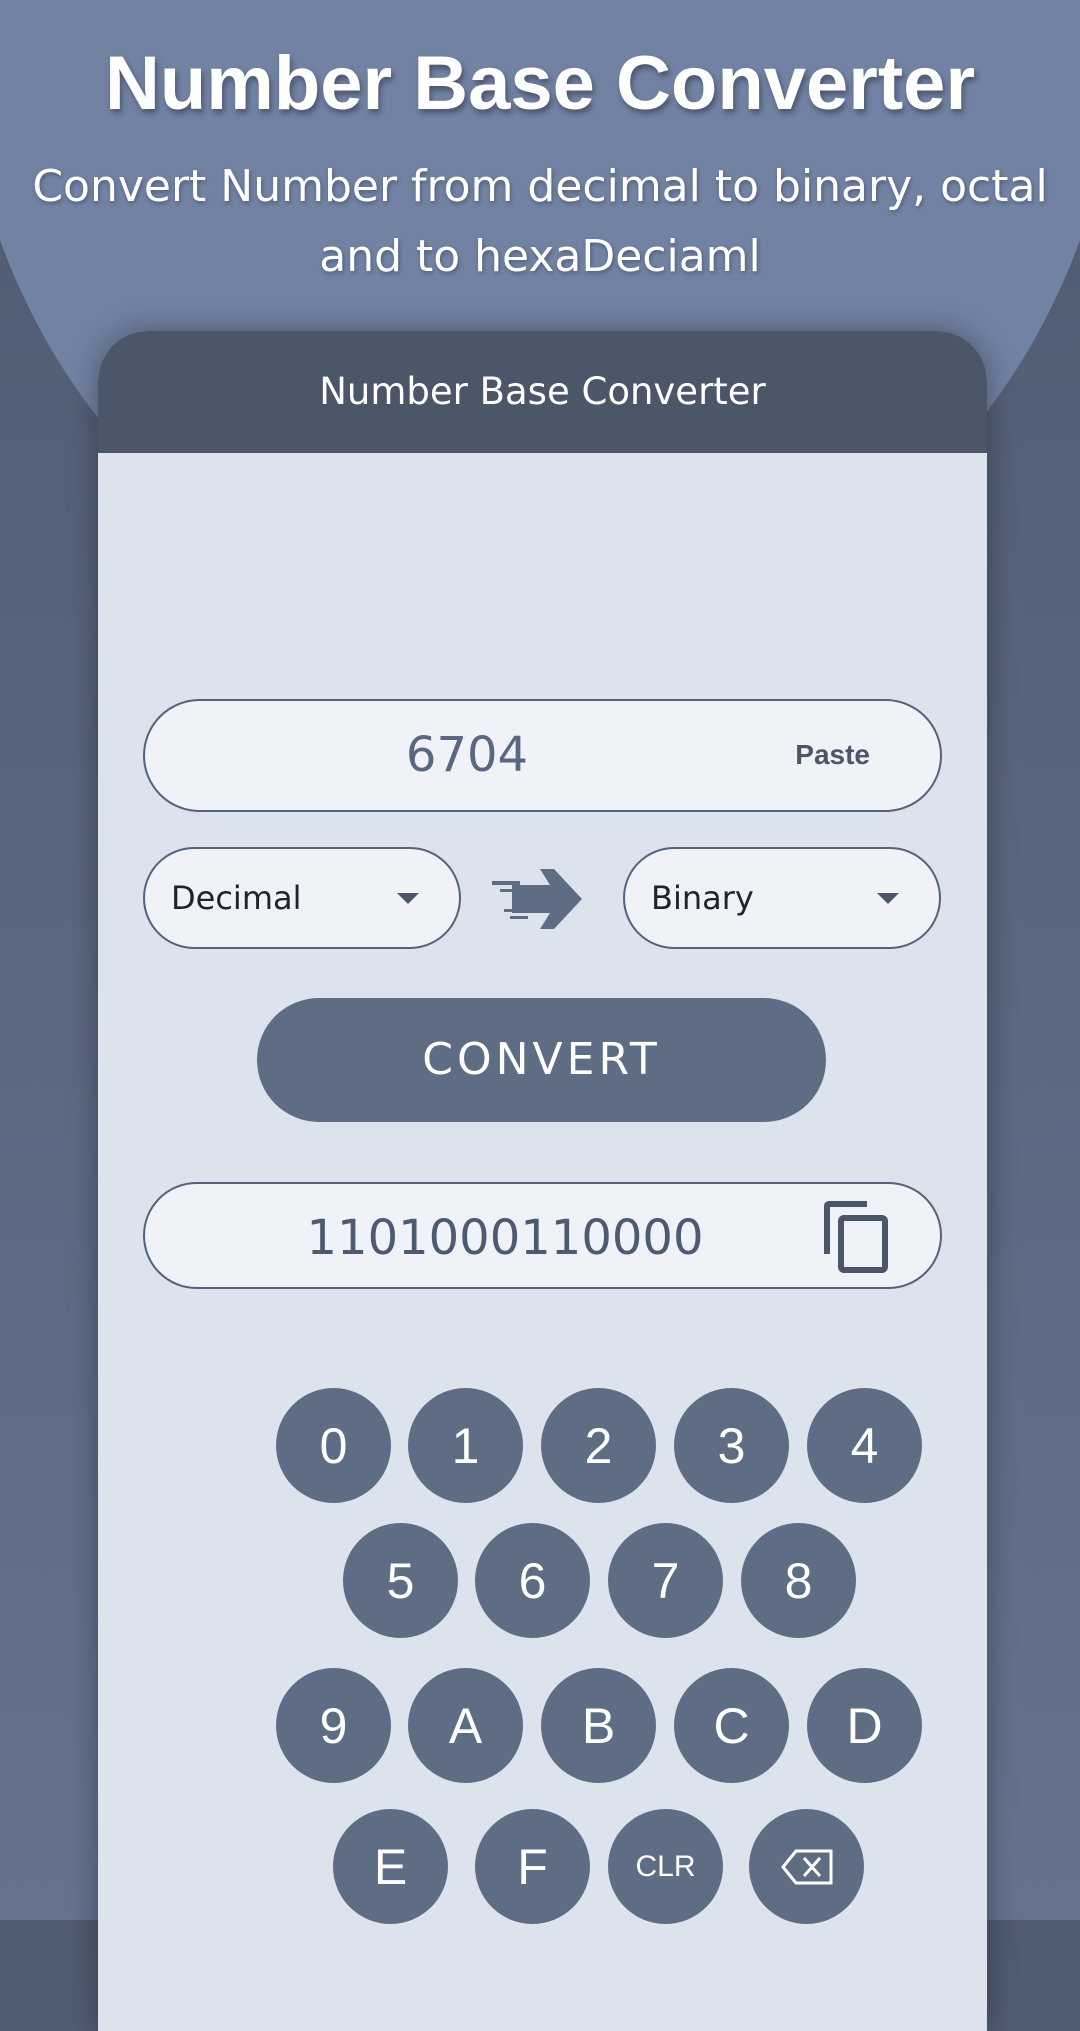 Image resolution: width=1080 pixels, height=2031 pixels. I want to click on subtitle-line: and to hexaDeciaml, so click(540, 256).